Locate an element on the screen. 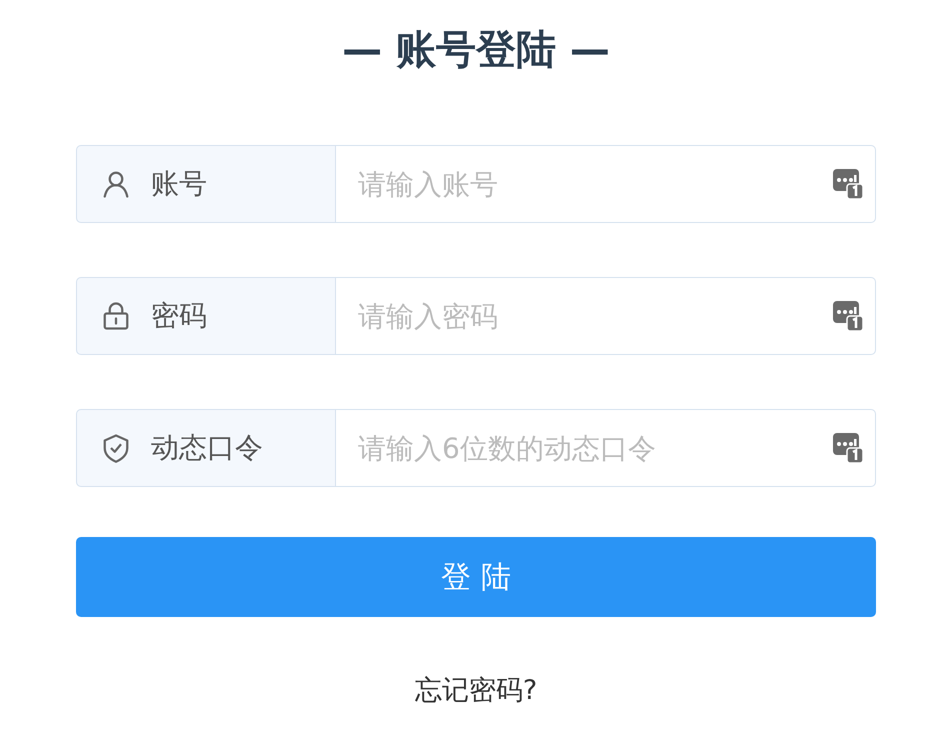 The image size is (930, 730). input-field: 请输入6位数的动态口令 is located at coordinates (606, 448).